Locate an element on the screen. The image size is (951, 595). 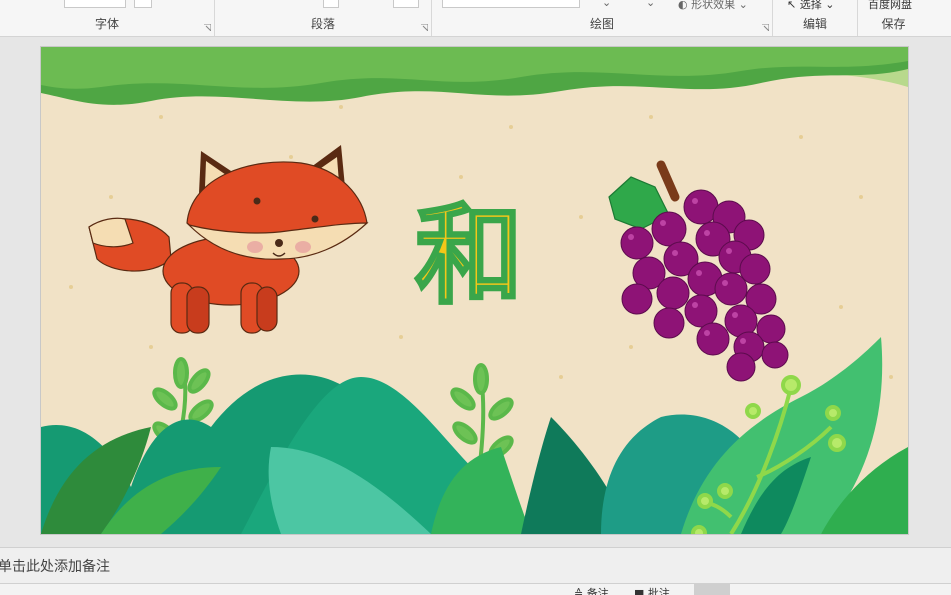
text-direction-button is located at coordinates (331, 4).